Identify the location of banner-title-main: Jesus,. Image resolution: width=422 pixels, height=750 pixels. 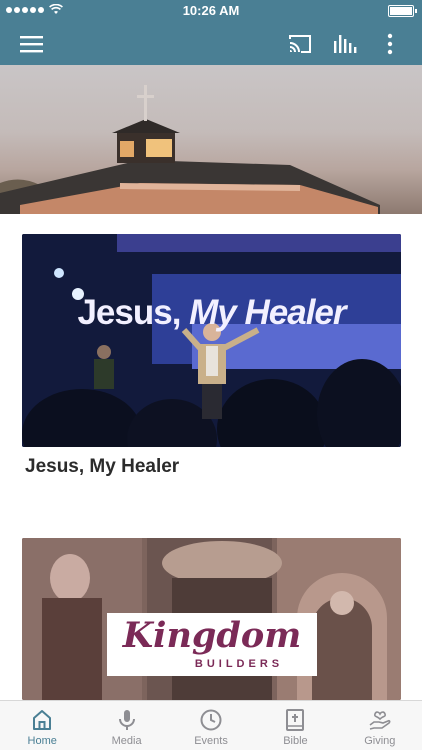
(129, 312).